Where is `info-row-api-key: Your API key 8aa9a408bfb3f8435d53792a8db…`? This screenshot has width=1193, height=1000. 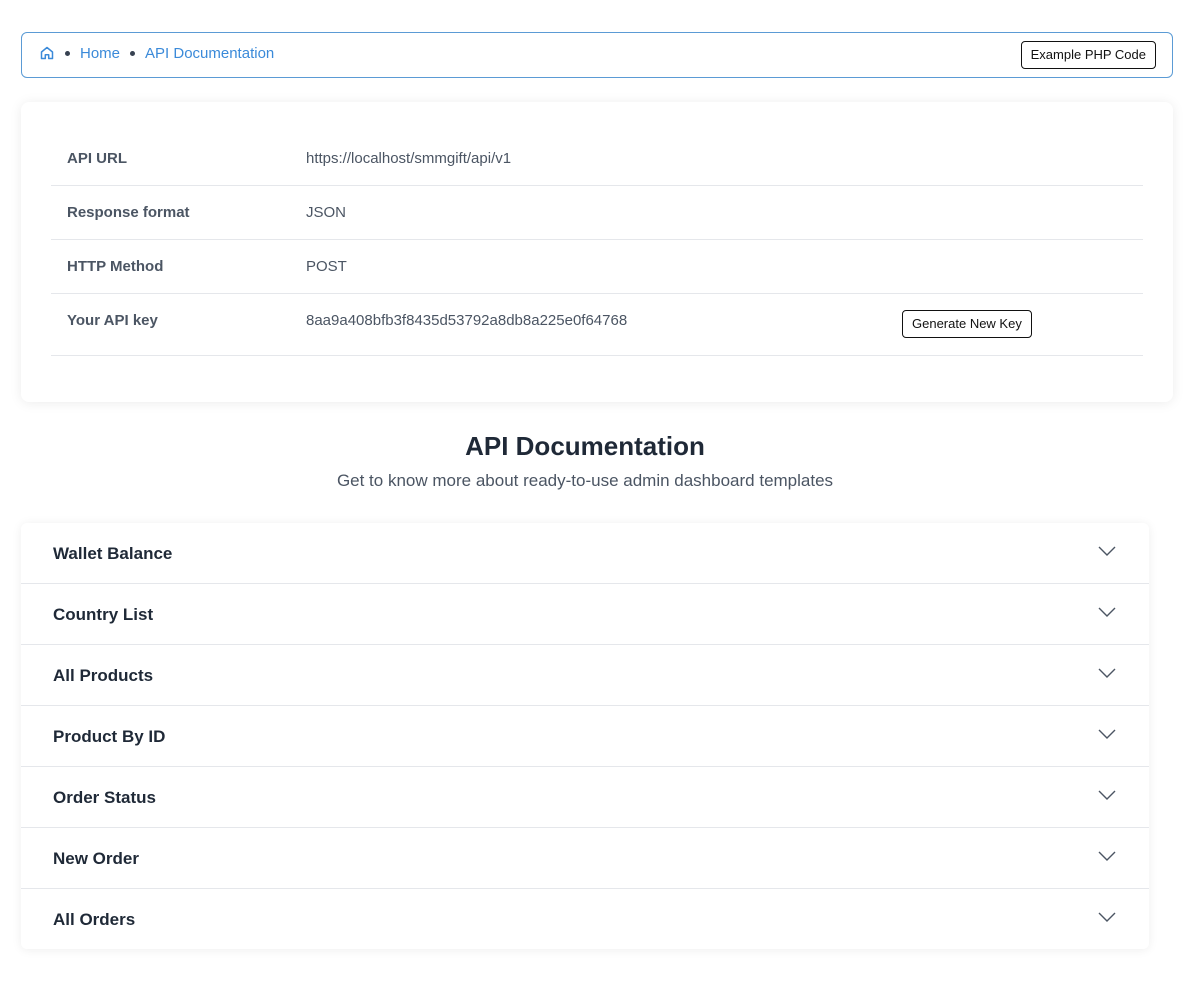
info-row-api-key: Your API key 8aa9a408bfb3f8435d53792a8db… is located at coordinates (597, 325).